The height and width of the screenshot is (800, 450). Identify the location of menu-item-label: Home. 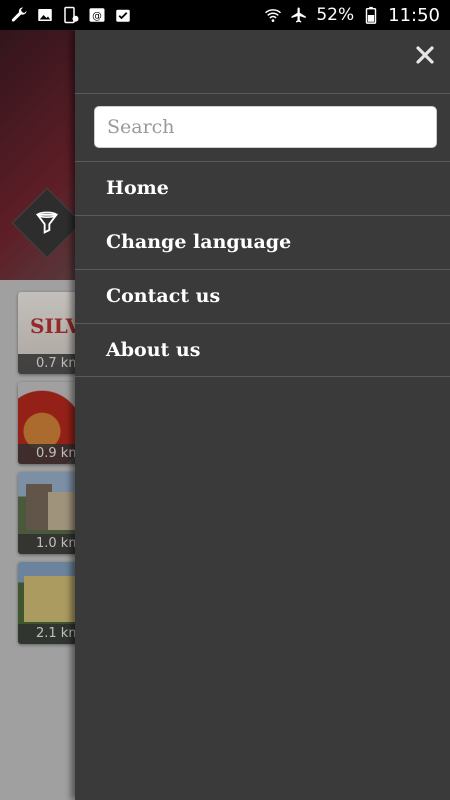
(137, 187).